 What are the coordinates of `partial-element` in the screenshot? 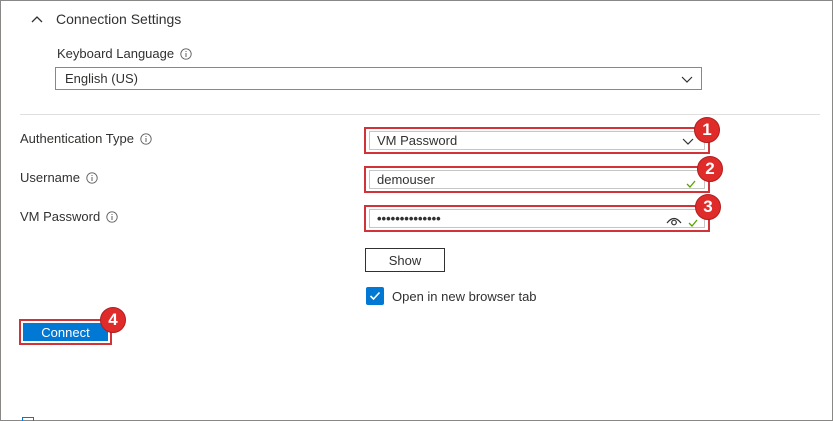 It's located at (28, 419).